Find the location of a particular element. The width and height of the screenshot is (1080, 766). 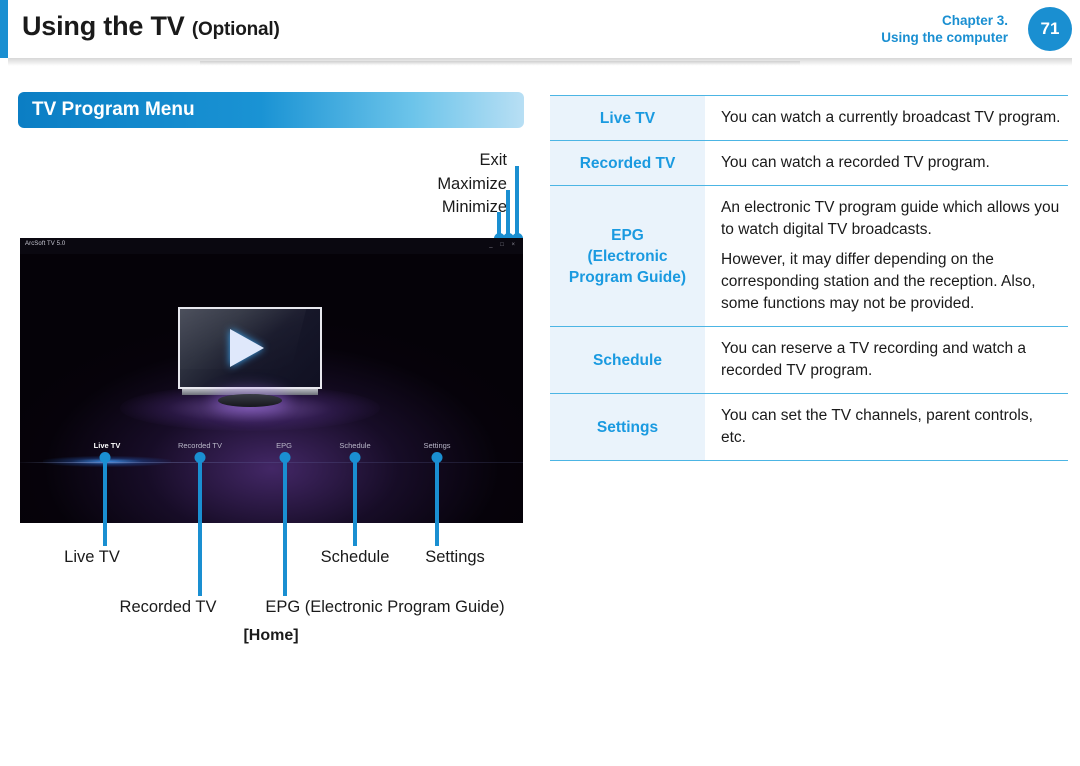

page-title-main: Using the TV is located at coordinates (107, 26).